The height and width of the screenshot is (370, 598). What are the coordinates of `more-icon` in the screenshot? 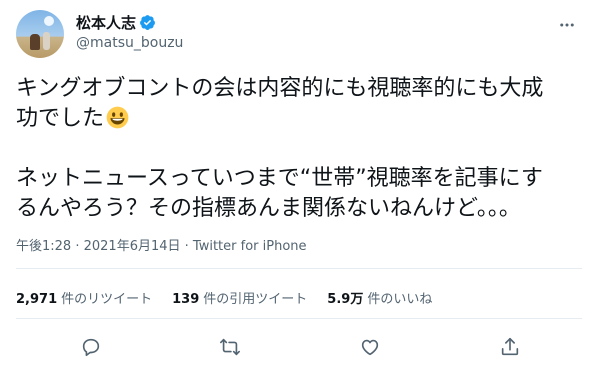 It's located at (567, 25).